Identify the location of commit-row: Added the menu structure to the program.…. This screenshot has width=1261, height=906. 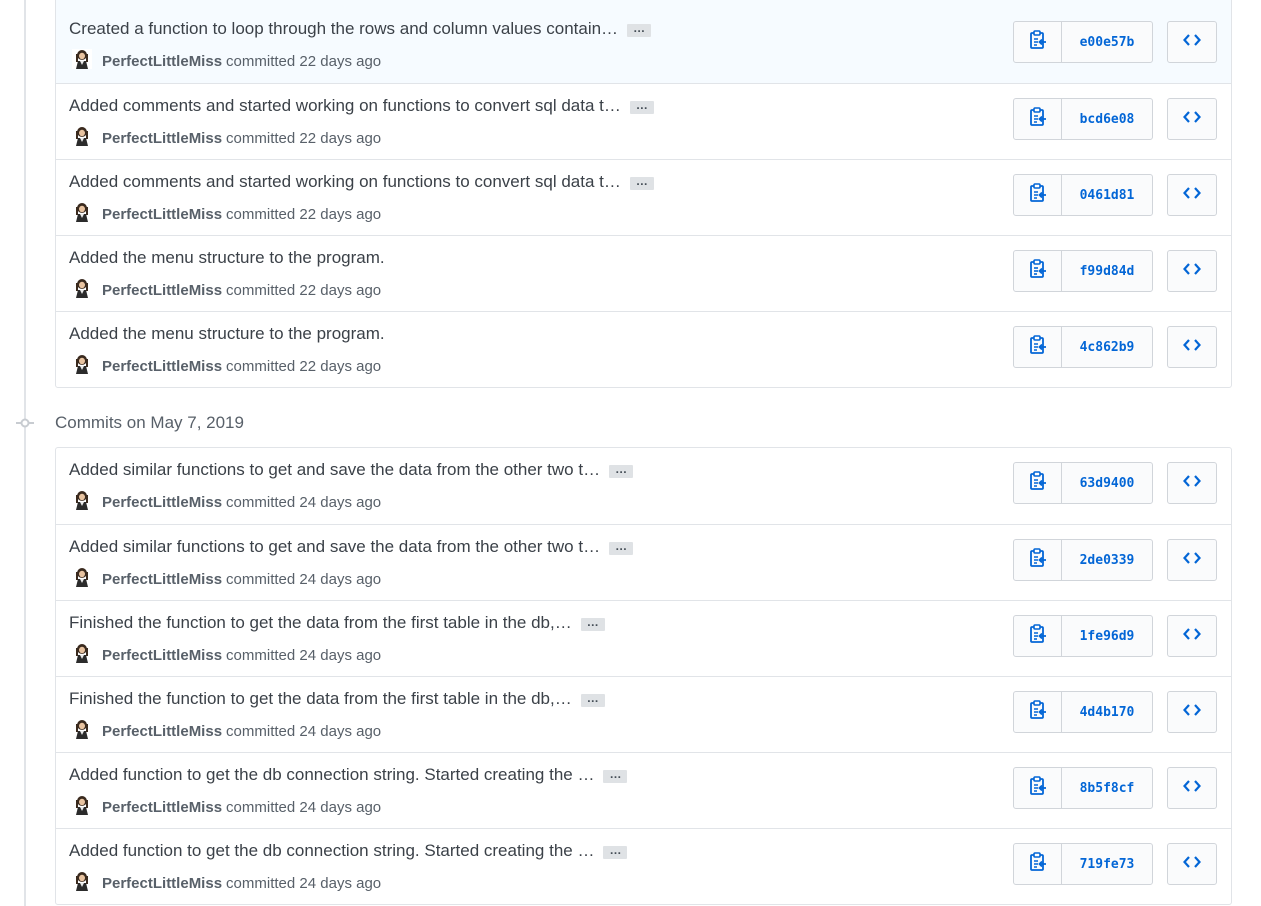
(643, 273).